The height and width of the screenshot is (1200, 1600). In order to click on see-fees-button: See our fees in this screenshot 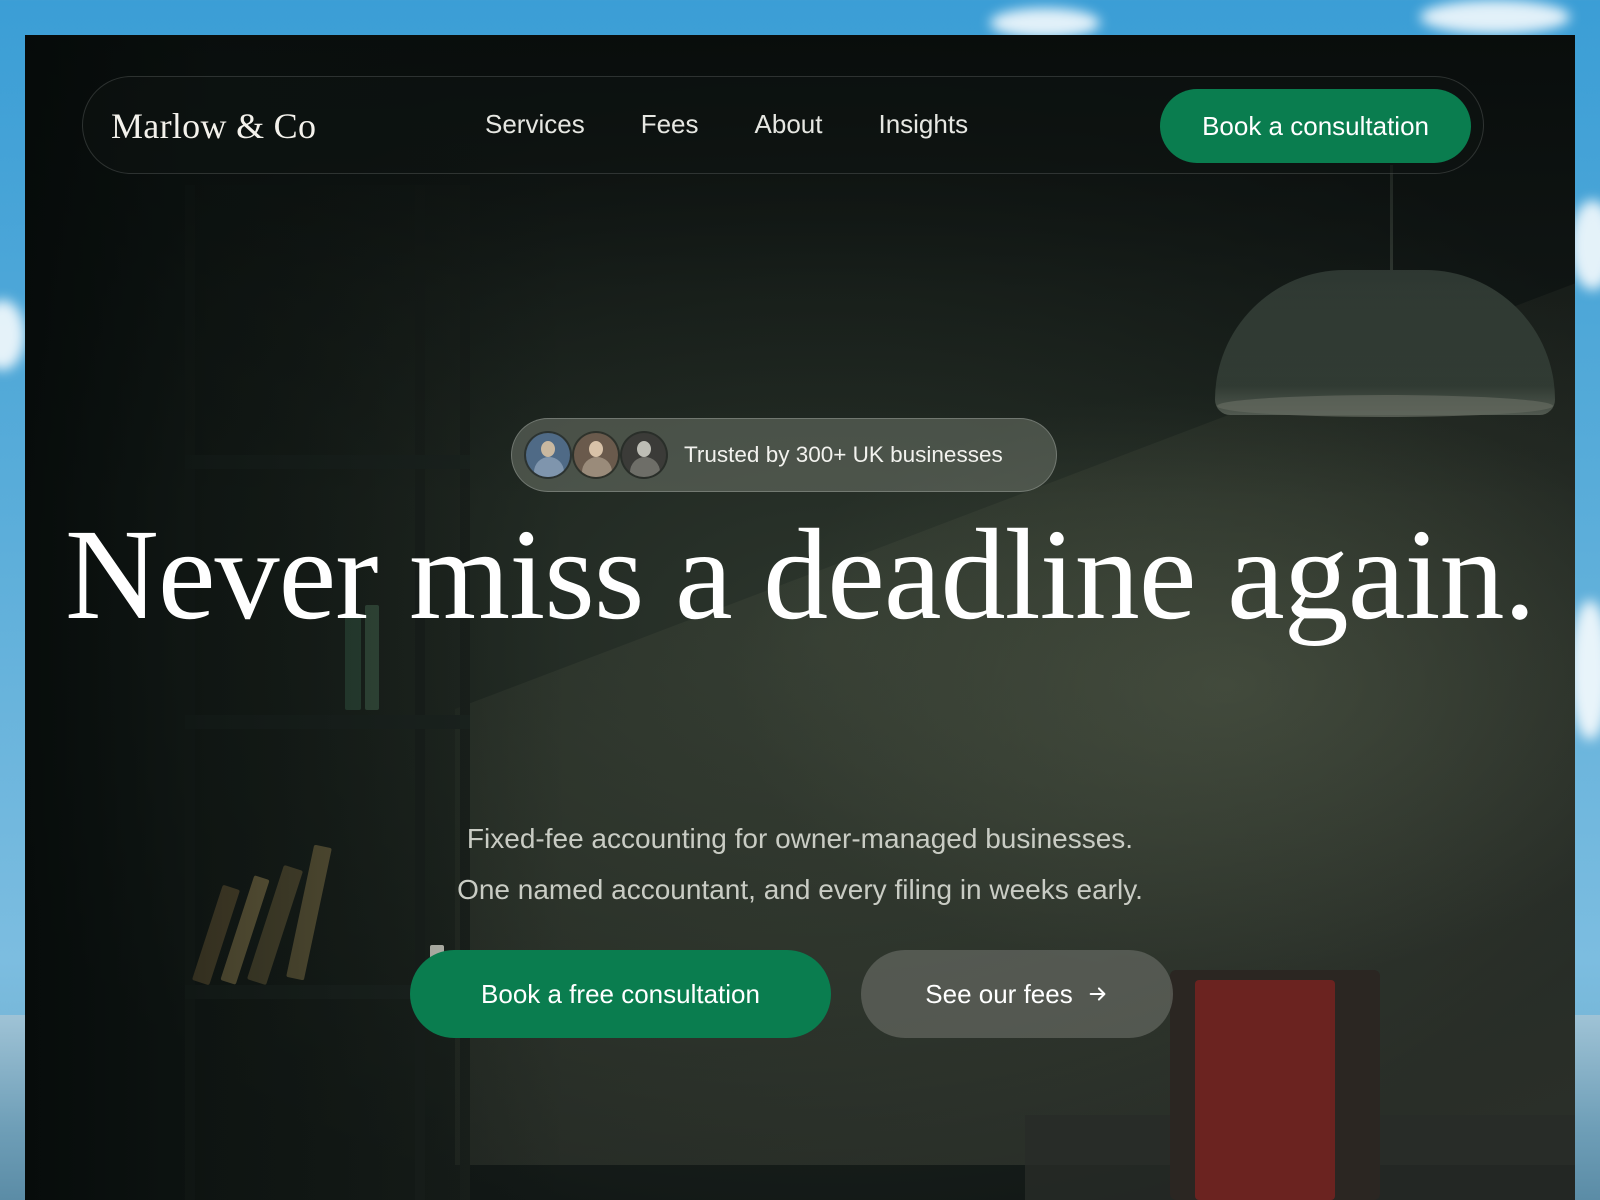, I will do `click(1017, 994)`.